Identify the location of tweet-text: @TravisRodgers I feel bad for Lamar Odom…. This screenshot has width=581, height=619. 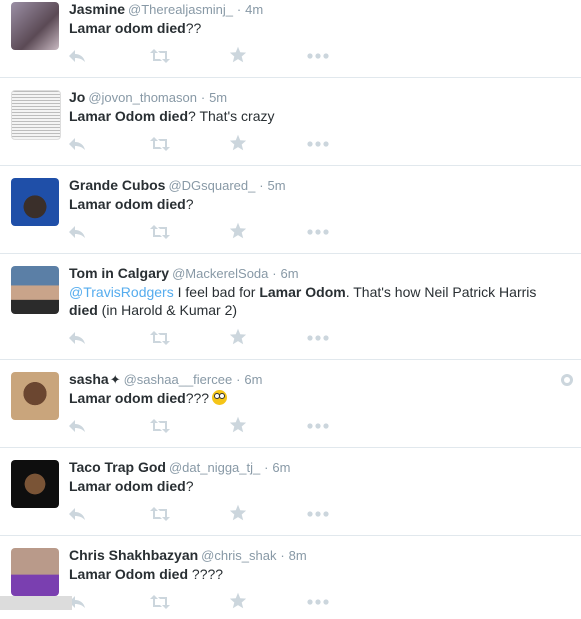
(314, 301).